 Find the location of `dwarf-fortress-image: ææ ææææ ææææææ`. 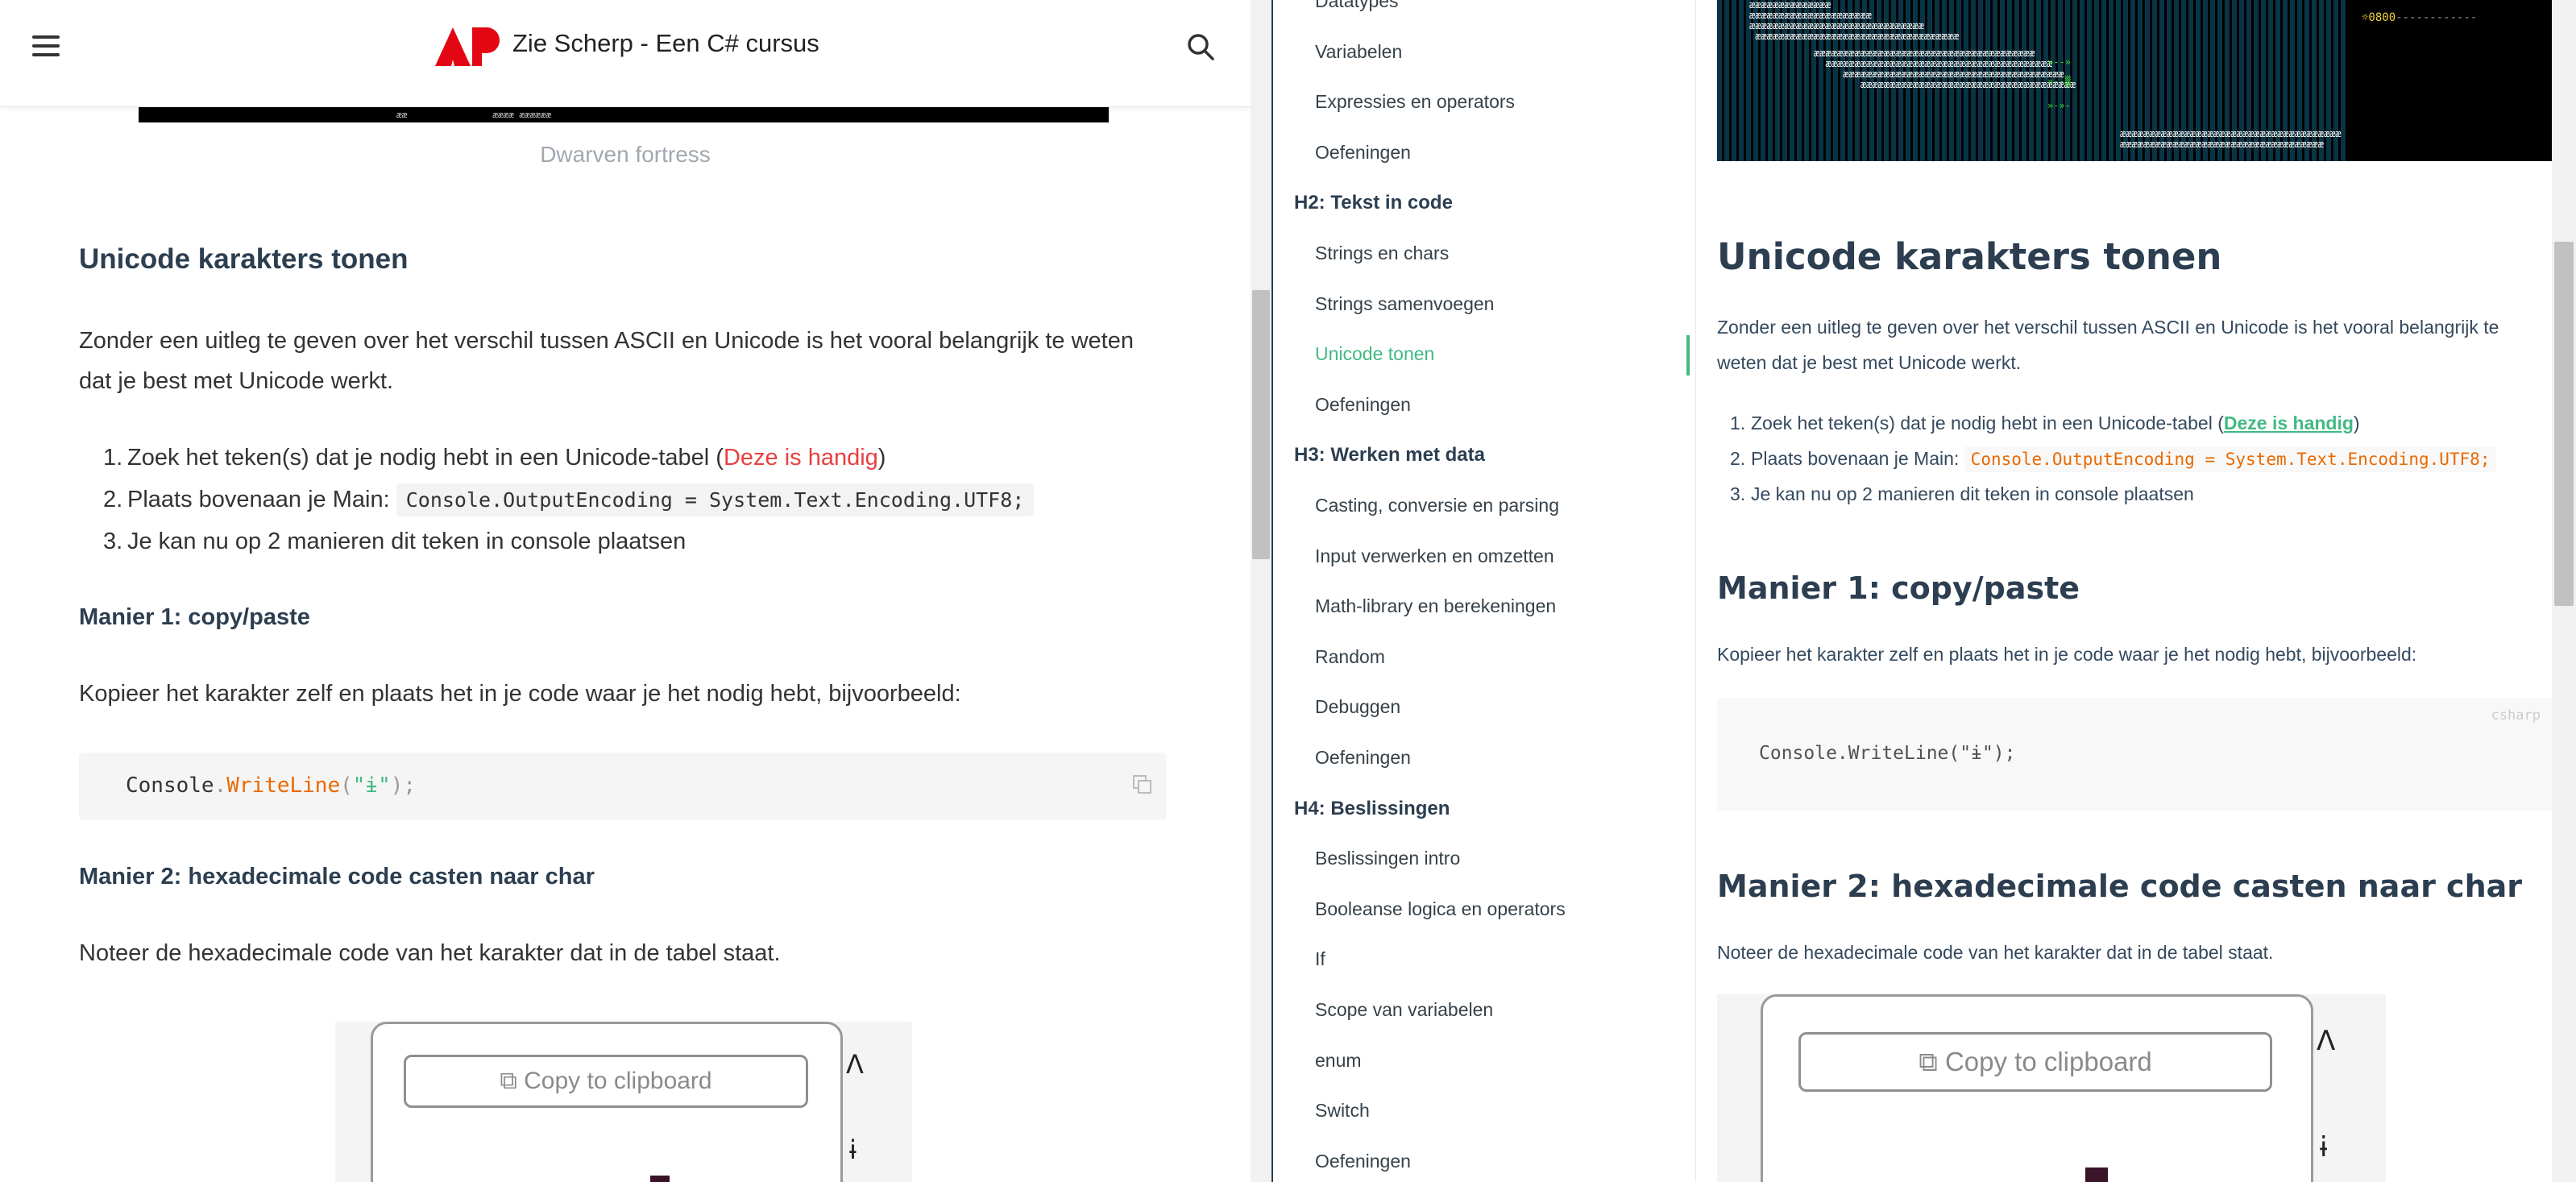

dwarf-fortress-image: ææ ææææ ææææææ is located at coordinates (624, 114).